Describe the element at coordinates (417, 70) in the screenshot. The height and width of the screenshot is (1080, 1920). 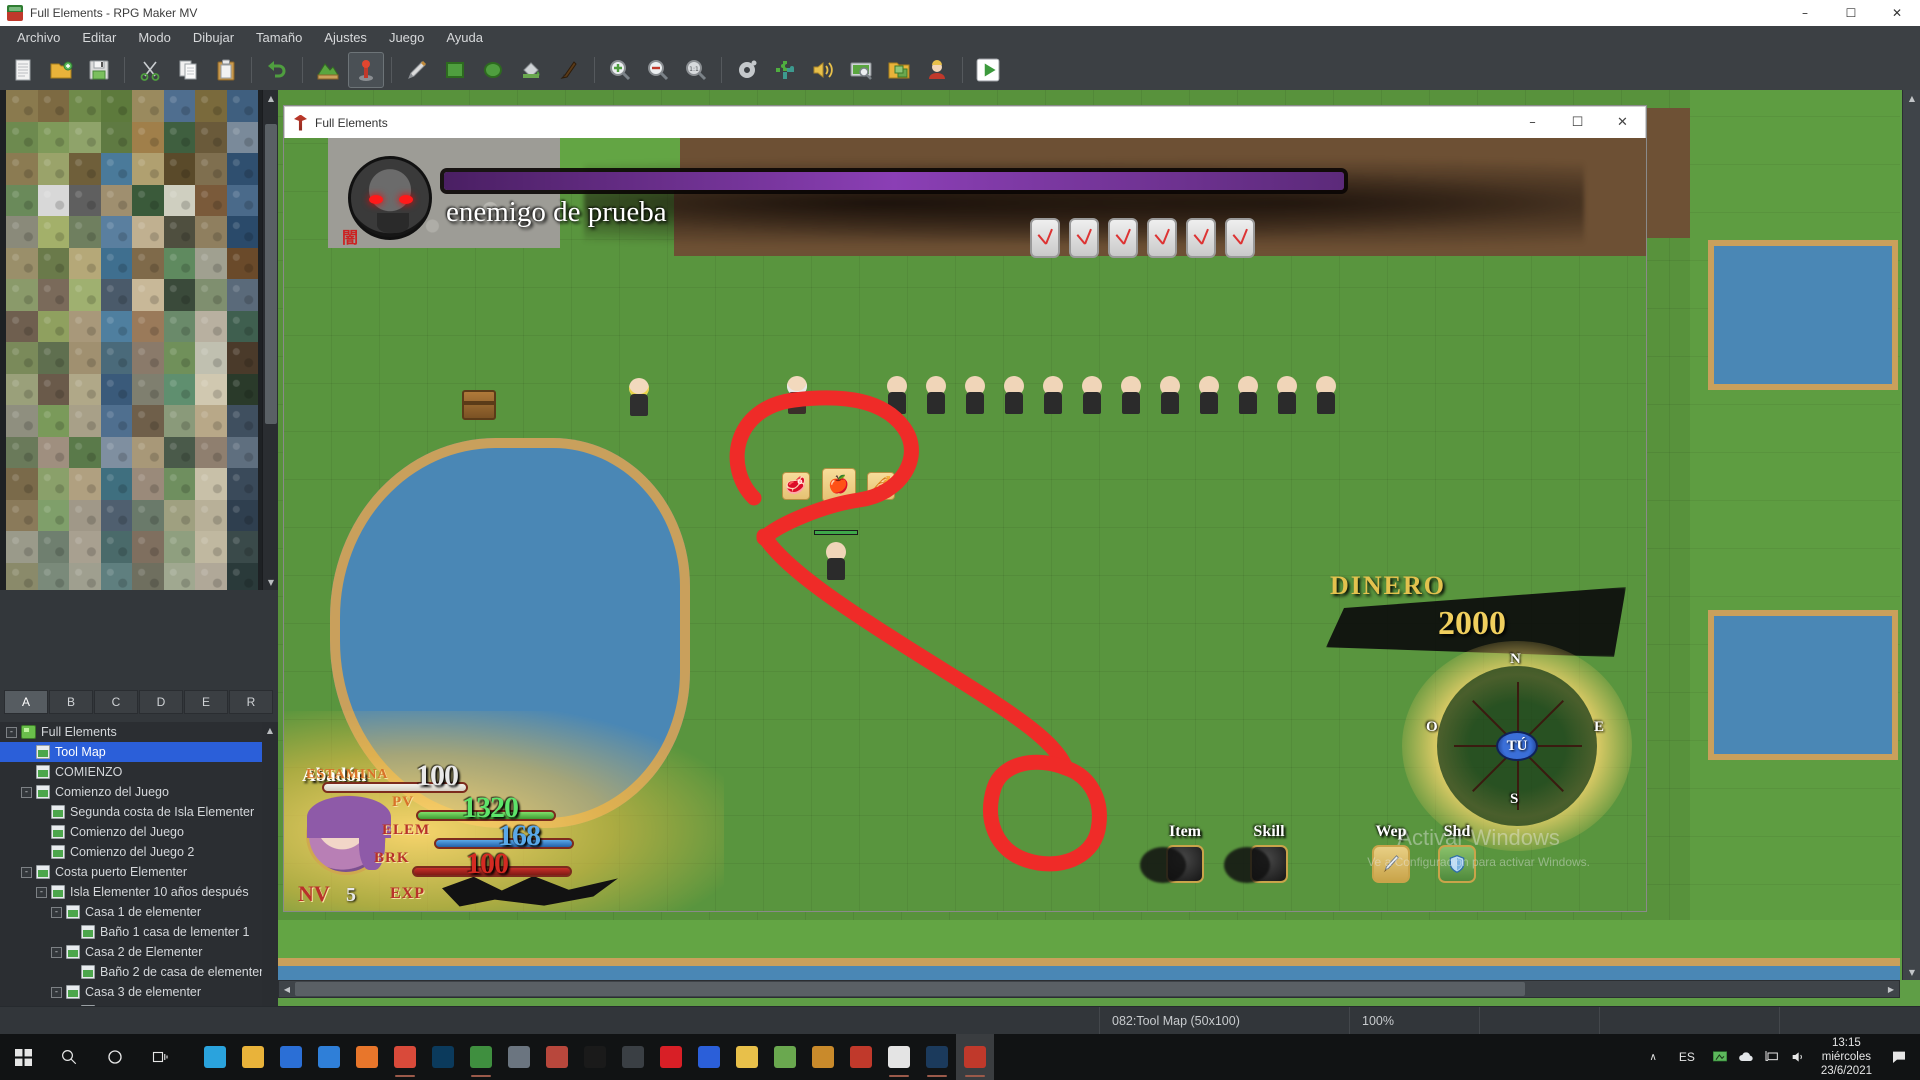
I see `pencil-tool-icon` at that location.